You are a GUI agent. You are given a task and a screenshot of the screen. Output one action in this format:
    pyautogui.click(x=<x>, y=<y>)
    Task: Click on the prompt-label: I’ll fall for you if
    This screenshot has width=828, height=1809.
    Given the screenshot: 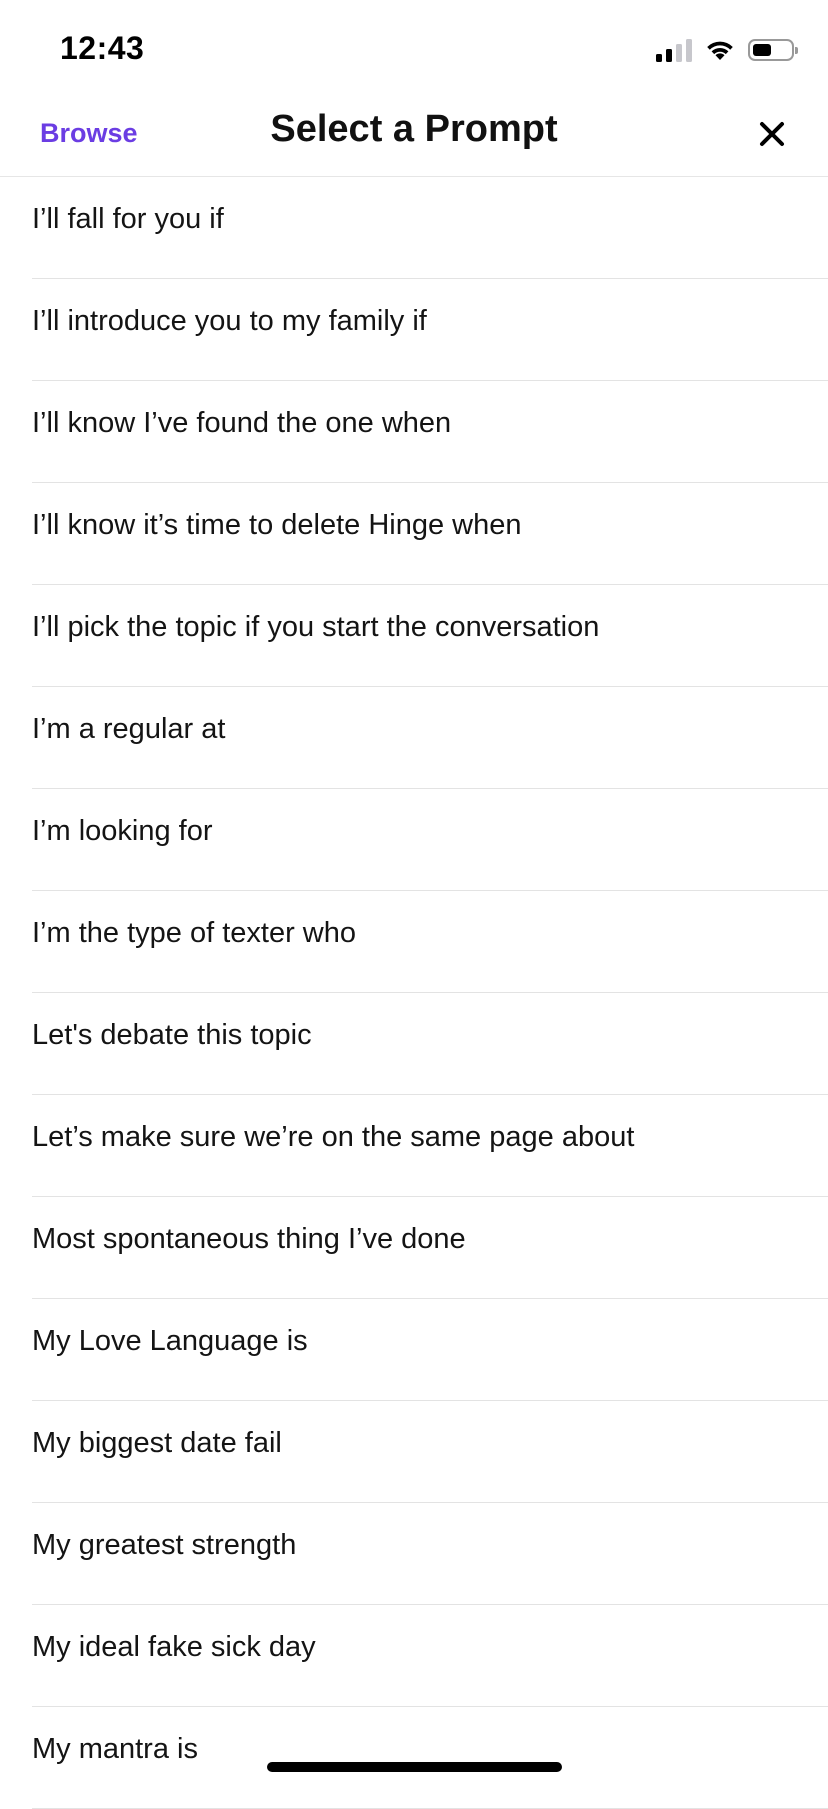 What is the action you would take?
    pyautogui.click(x=128, y=219)
    